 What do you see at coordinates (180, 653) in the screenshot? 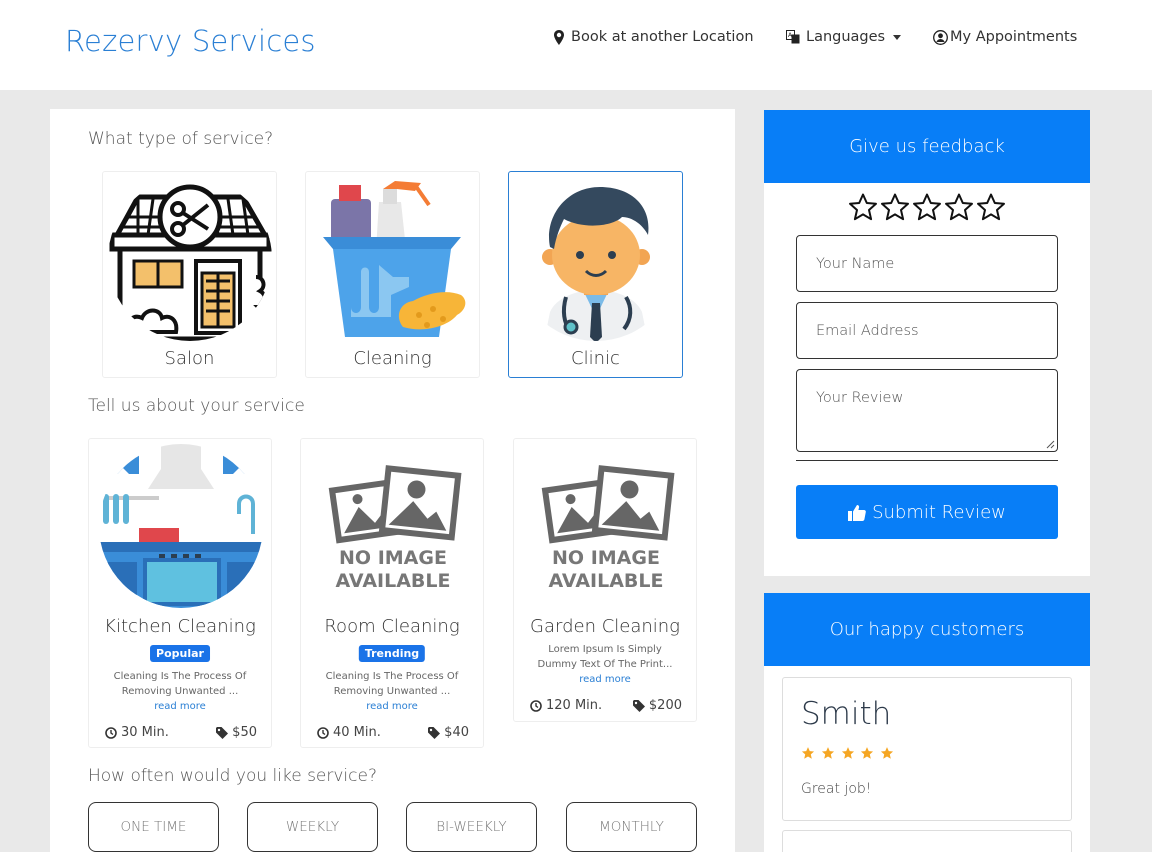
I see `popular-badge: Popular` at bounding box center [180, 653].